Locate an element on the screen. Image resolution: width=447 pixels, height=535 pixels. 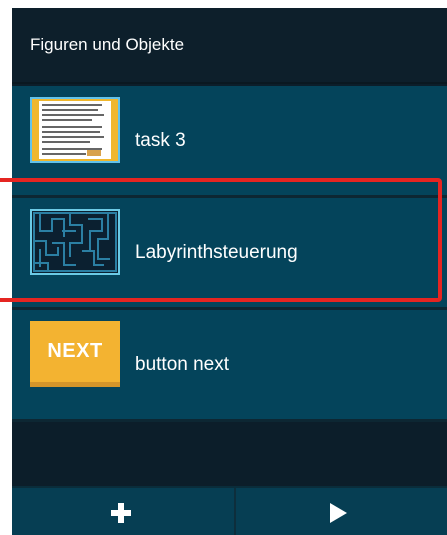
header: Figuren und Objekte is located at coordinates (229, 46).